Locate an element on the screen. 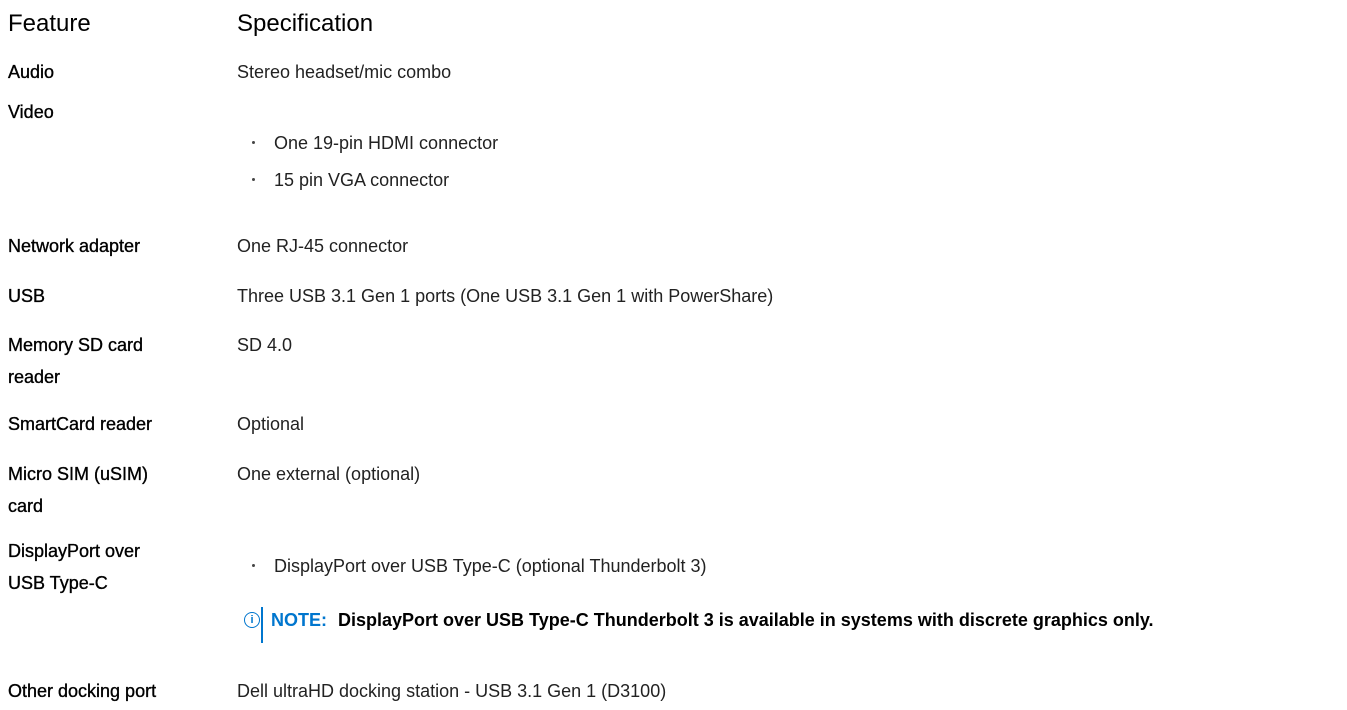 Image resolution: width=1347 pixels, height=710 pixels. feature-cell: Network adapter is located at coordinates (74, 246).